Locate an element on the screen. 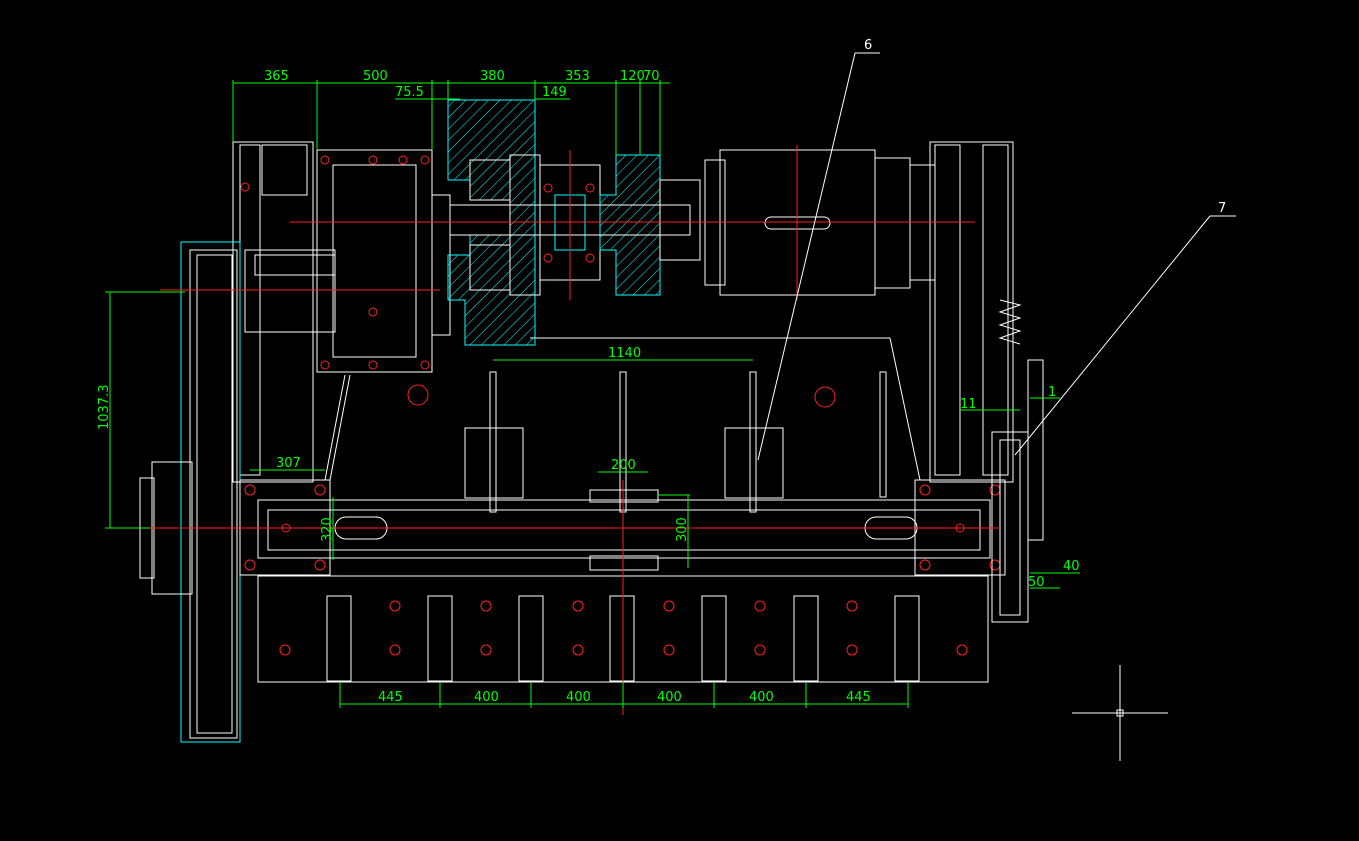  dim-mid-width: 200 is located at coordinates (623, 465).